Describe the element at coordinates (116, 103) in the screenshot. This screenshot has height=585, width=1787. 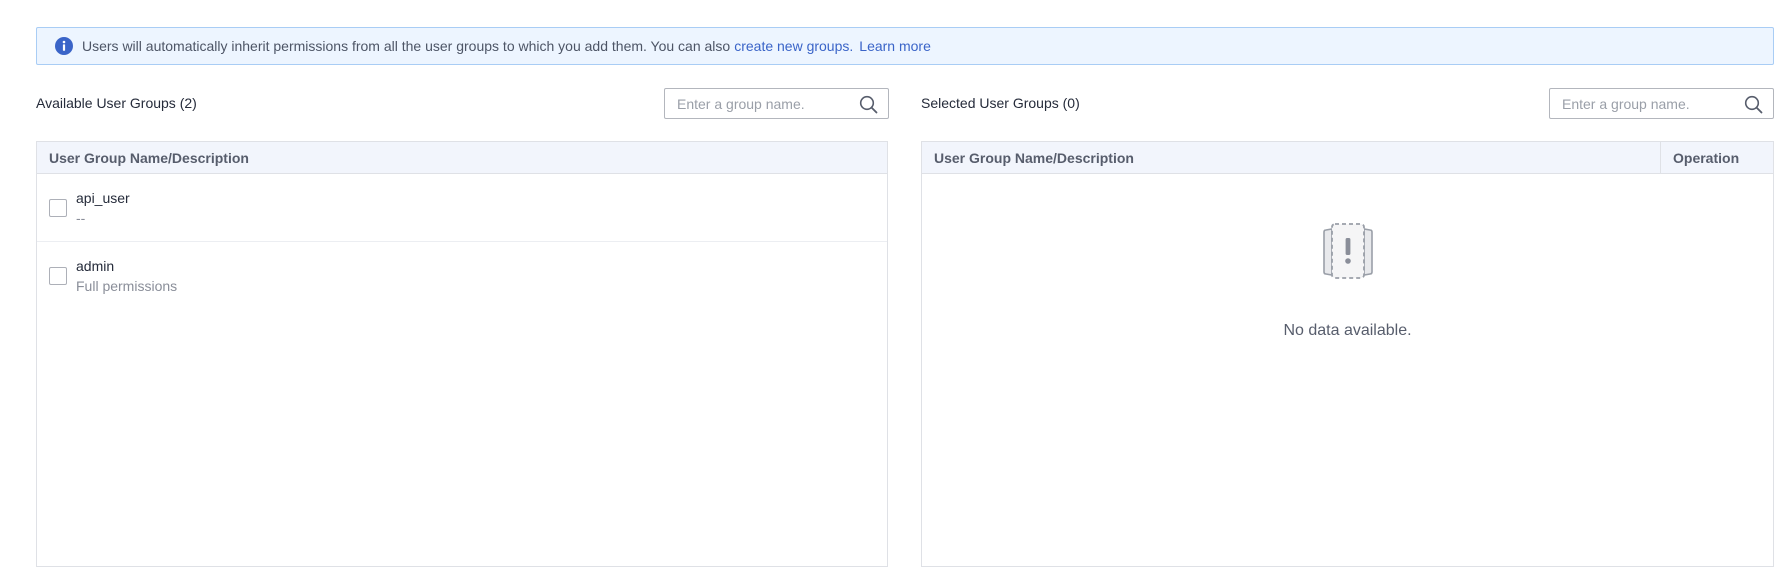
I see `available-groups-title: Available User Groups (2)` at that location.